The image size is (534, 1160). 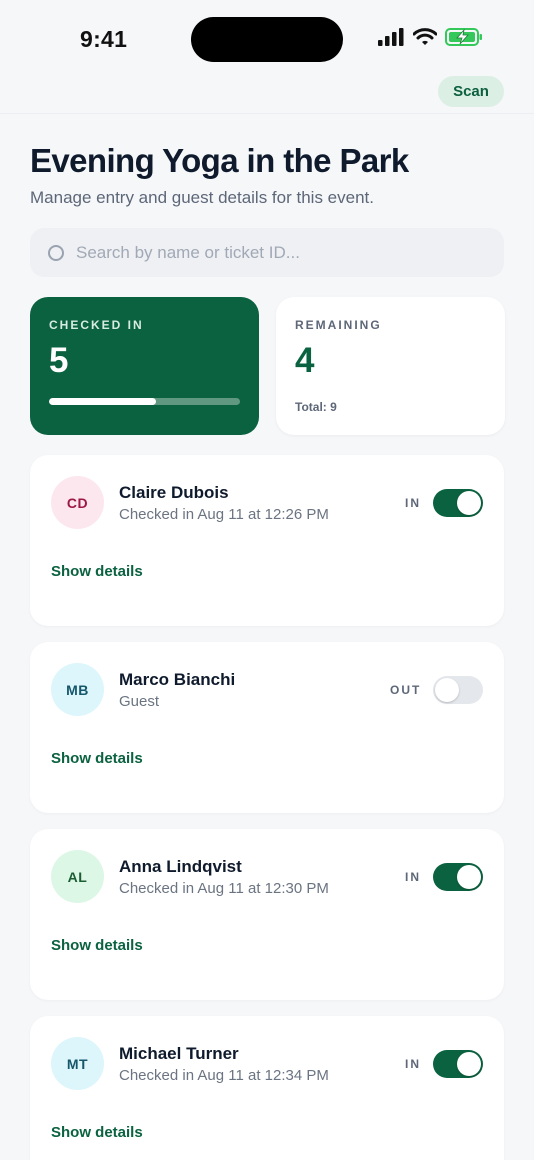 What do you see at coordinates (77, 1063) in the screenshot?
I see `avatar: MT` at bounding box center [77, 1063].